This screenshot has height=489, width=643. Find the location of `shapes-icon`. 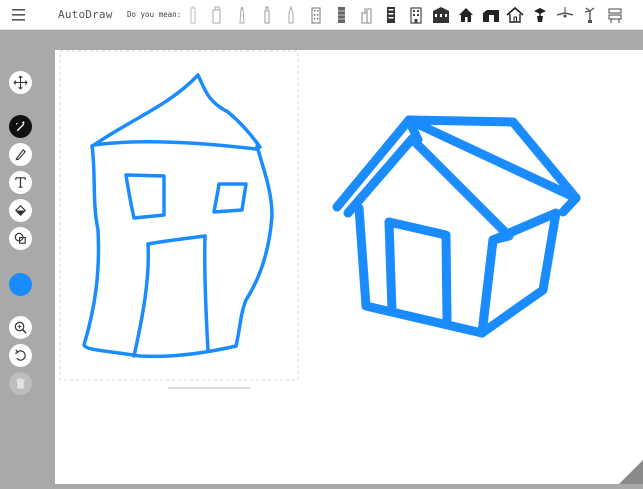

shapes-icon is located at coordinates (20, 238).